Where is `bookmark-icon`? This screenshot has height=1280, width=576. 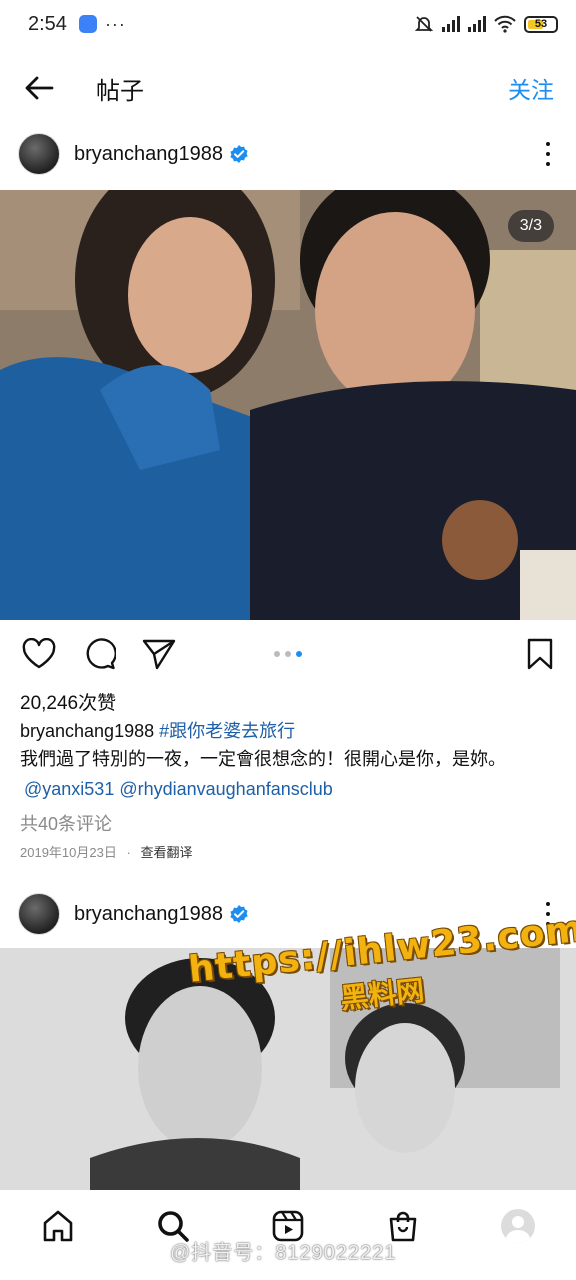
bookmark-icon is located at coordinates (540, 654).